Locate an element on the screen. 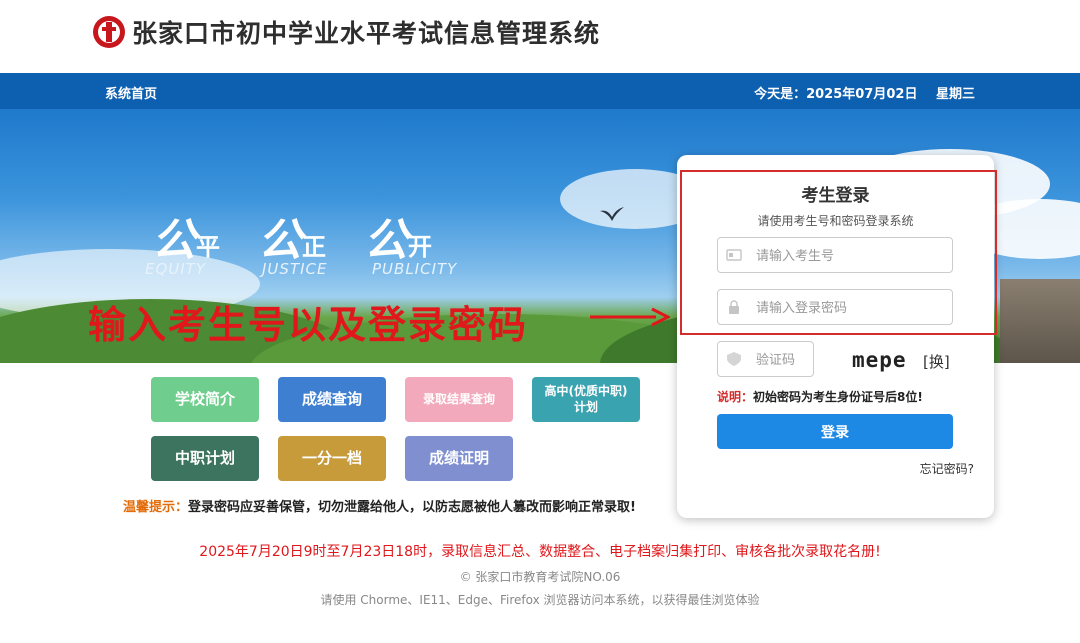 The image size is (1080, 643). captcha-field is located at coordinates (765, 359).